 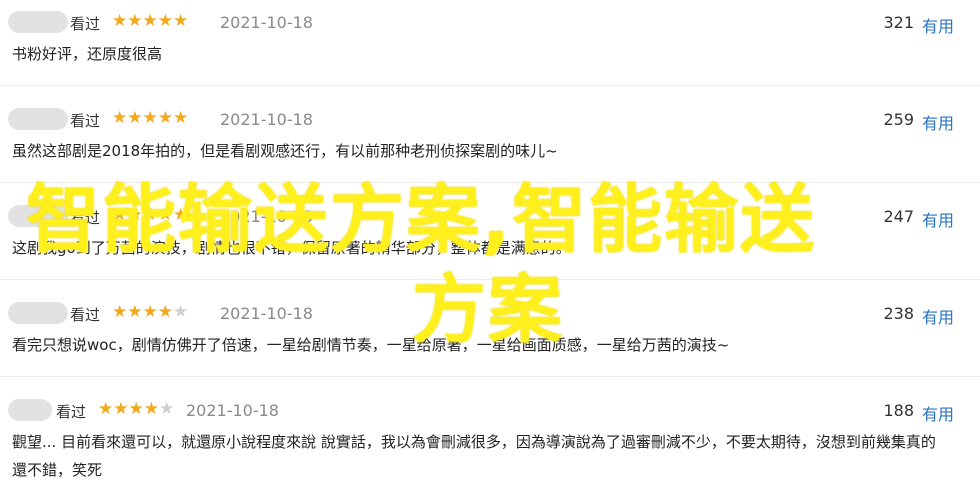 I want to click on review-meta: 看过 ★★★★★ 2021-10-18 321 有用, so click(x=490, y=23).